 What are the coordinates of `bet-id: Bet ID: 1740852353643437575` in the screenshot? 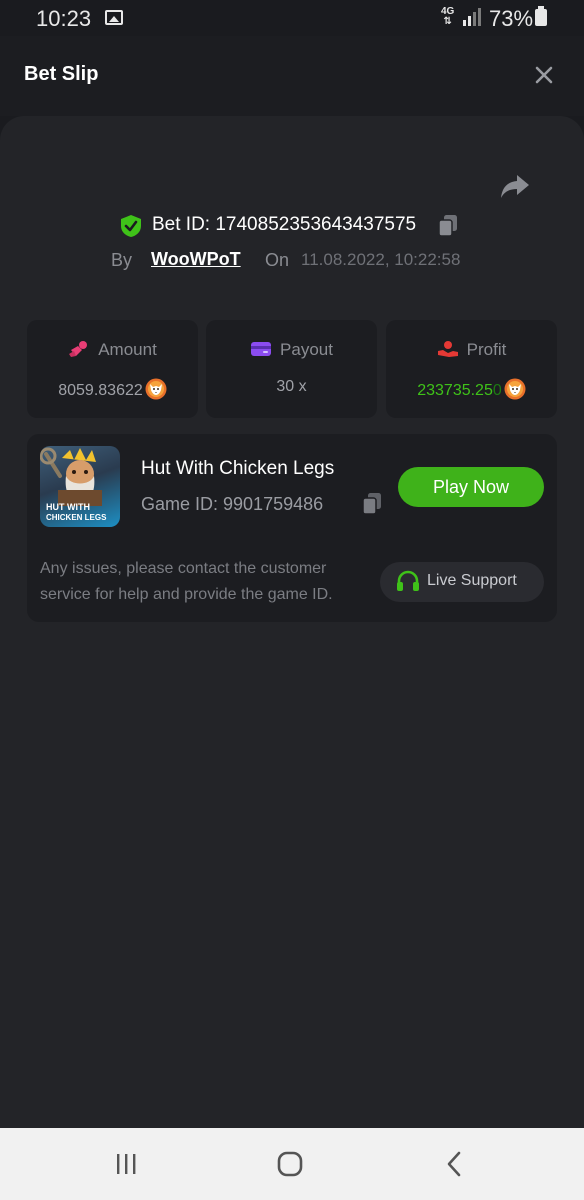 It's located at (284, 224).